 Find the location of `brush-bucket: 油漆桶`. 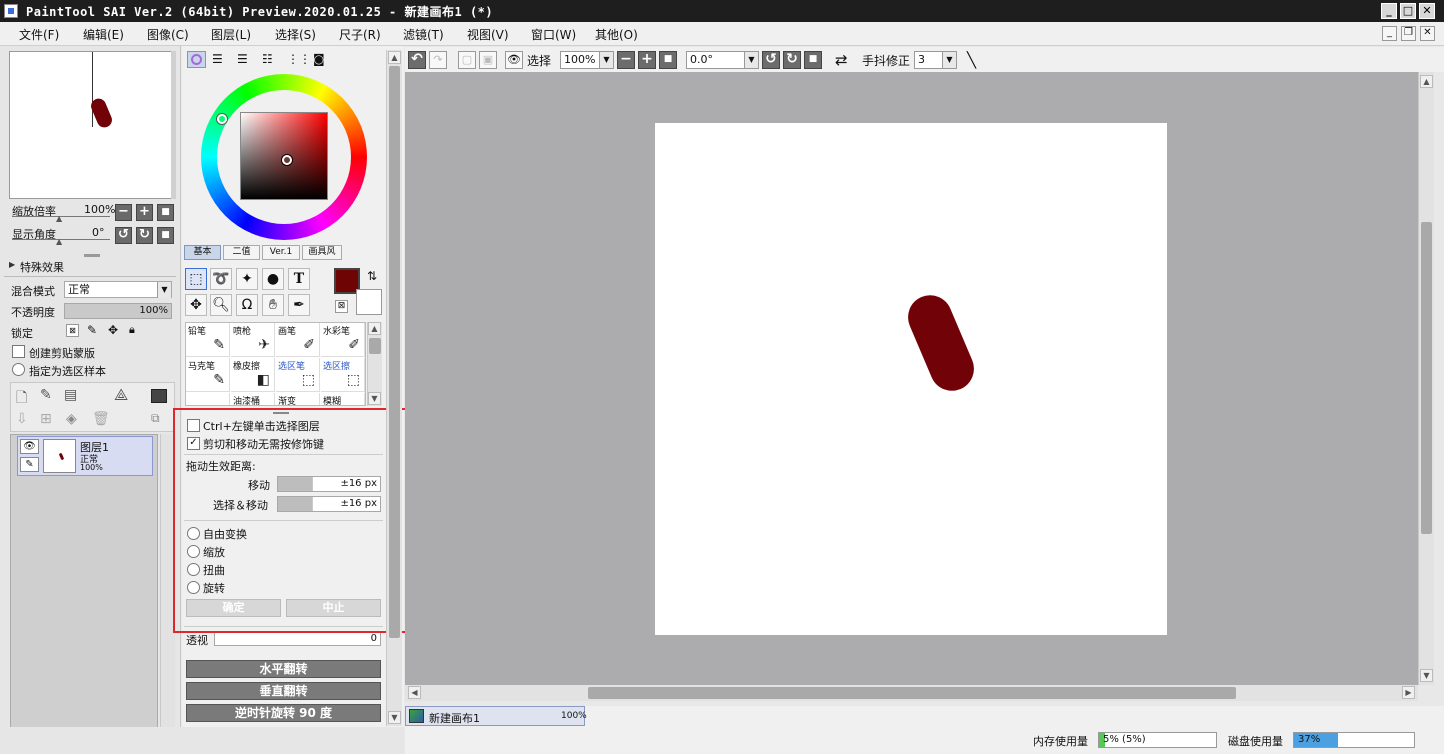

brush-bucket: 油漆桶 is located at coordinates (253, 399).